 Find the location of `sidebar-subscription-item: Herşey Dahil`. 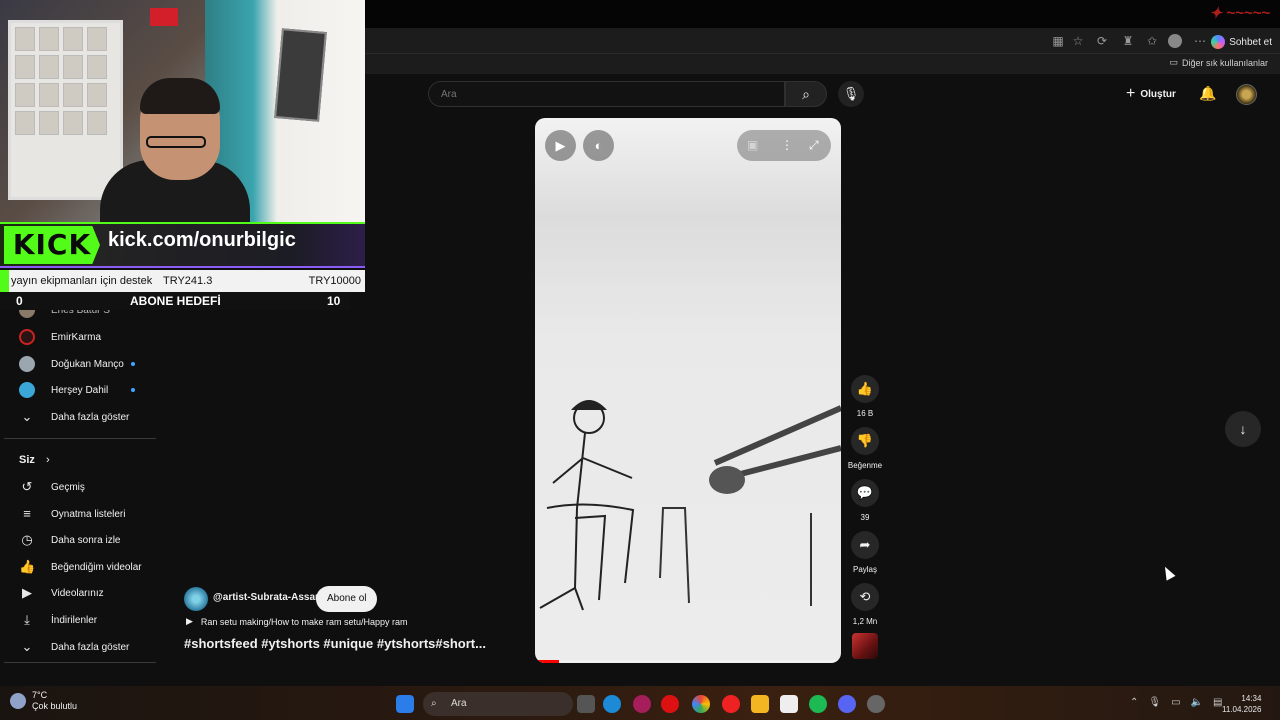

sidebar-subscription-item: Herşey Dahil is located at coordinates (78, 390).